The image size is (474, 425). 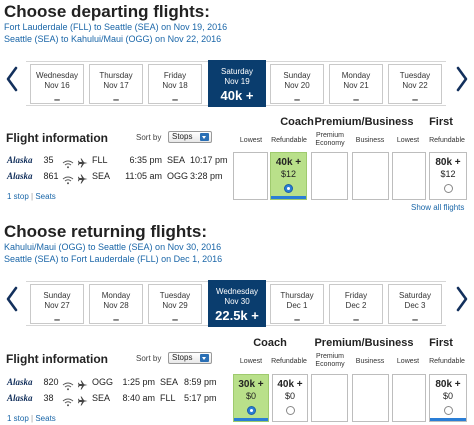 What do you see at coordinates (441, 122) in the screenshot?
I see `first-header: First` at bounding box center [441, 122].